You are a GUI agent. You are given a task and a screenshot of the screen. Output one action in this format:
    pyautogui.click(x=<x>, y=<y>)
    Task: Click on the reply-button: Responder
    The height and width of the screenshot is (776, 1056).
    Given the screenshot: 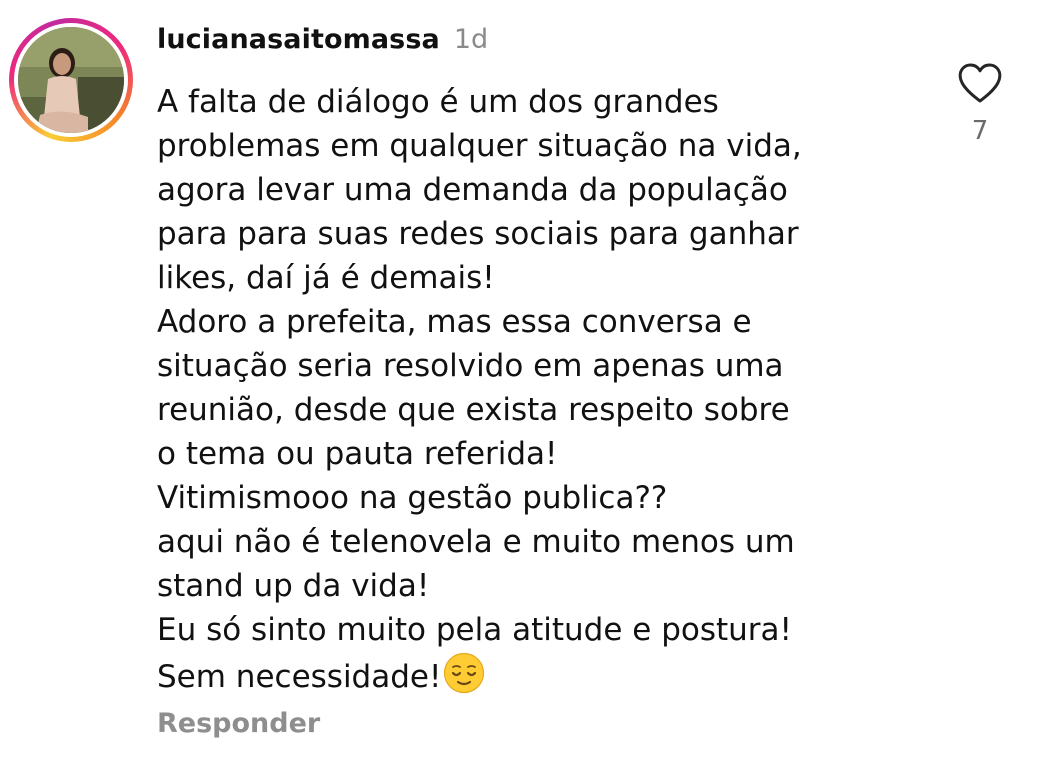 What is the action you would take?
    pyautogui.click(x=238, y=723)
    